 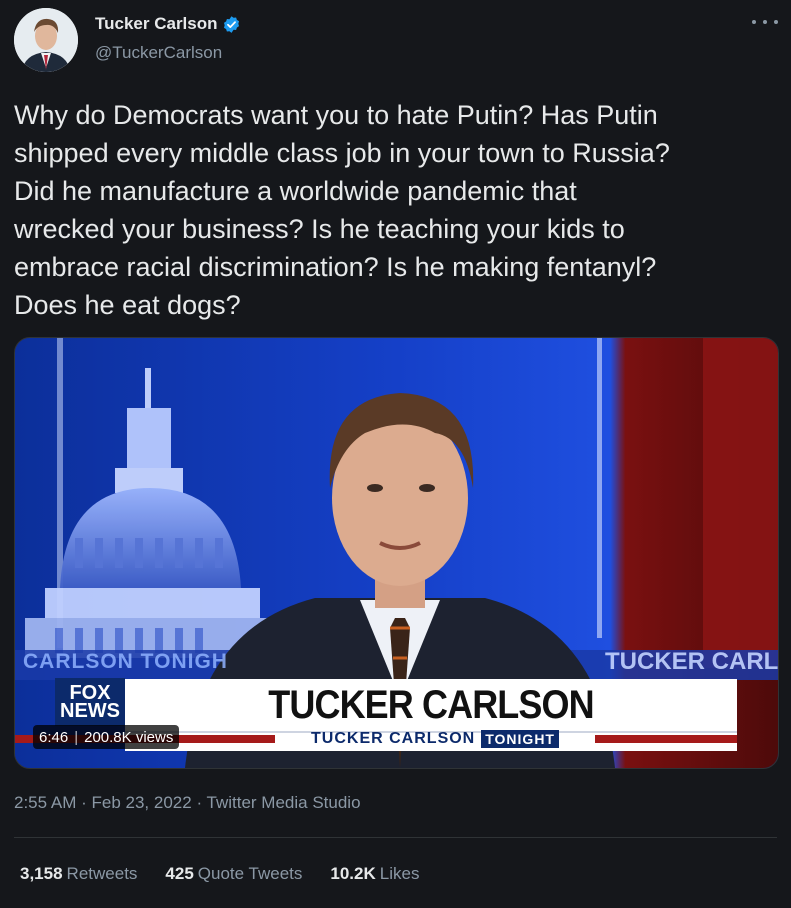 I want to click on retweets-label: Retweets, so click(x=102, y=873).